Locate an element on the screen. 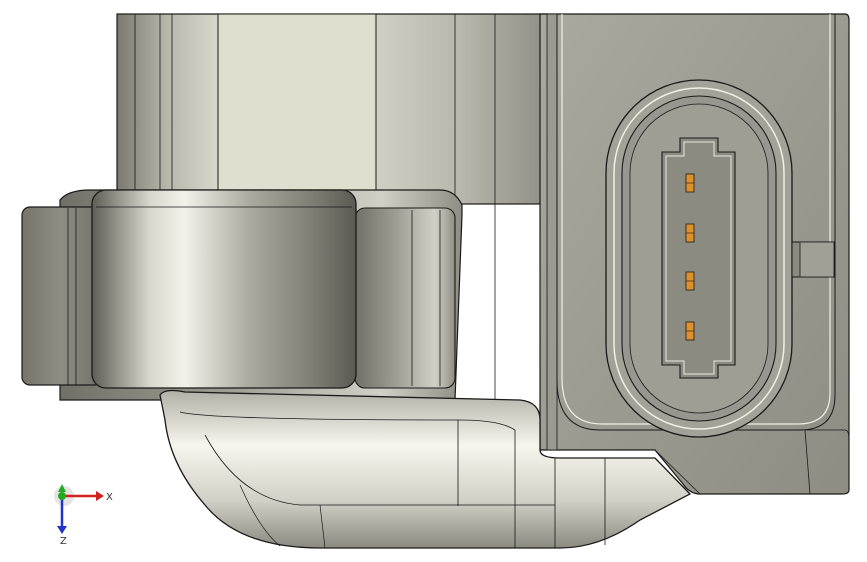 The height and width of the screenshot is (562, 867). main-cylinder is located at coordinates (224, 289).